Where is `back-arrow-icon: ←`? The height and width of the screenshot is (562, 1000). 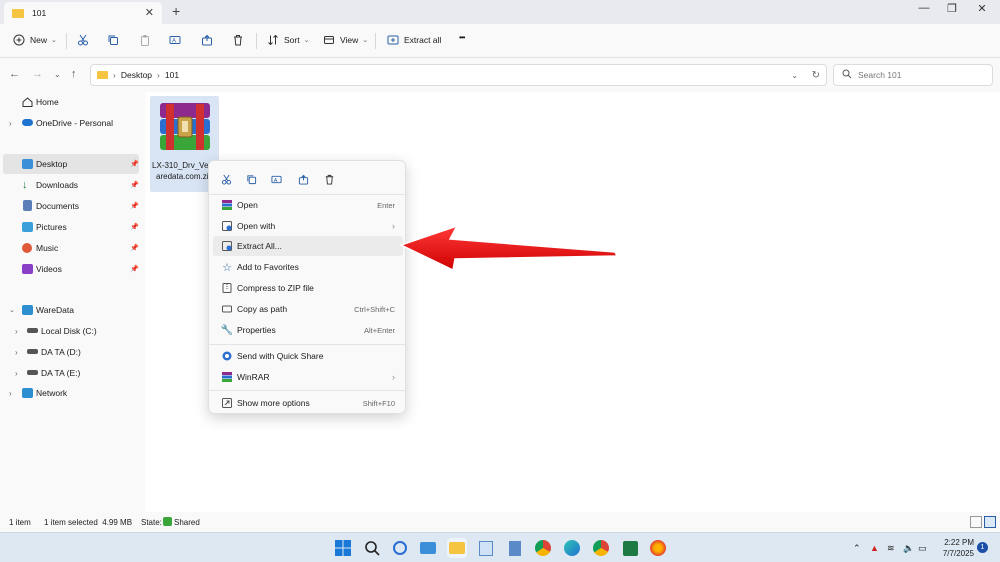
back-arrow-icon: ← is located at coordinates (14, 74).